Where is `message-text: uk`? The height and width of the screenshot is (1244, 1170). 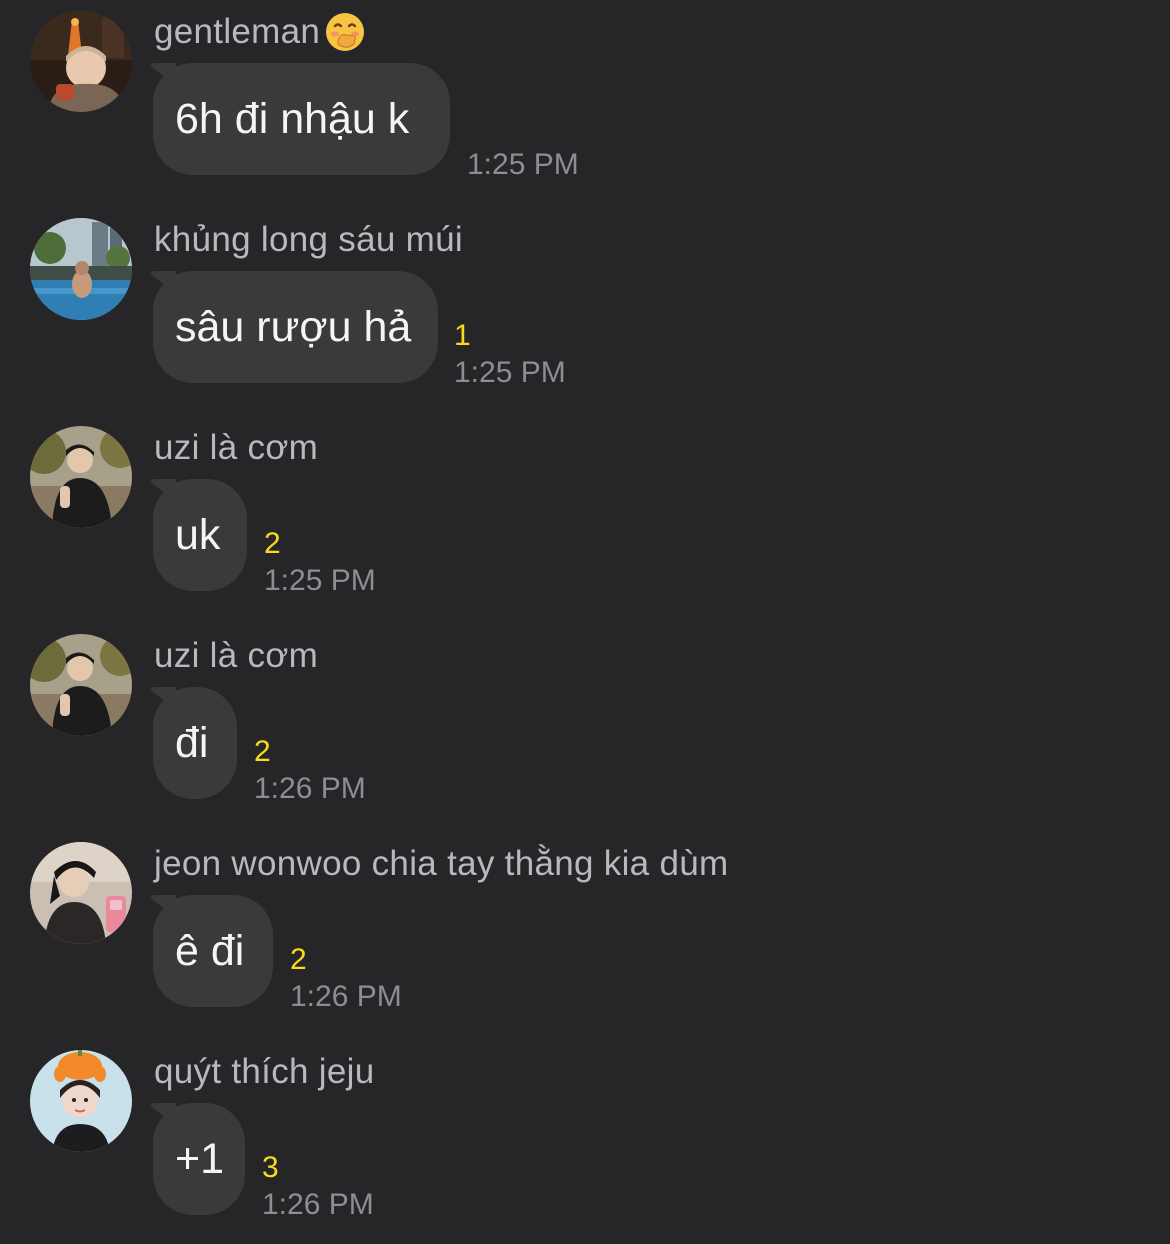
message-text: uk is located at coordinates (198, 534).